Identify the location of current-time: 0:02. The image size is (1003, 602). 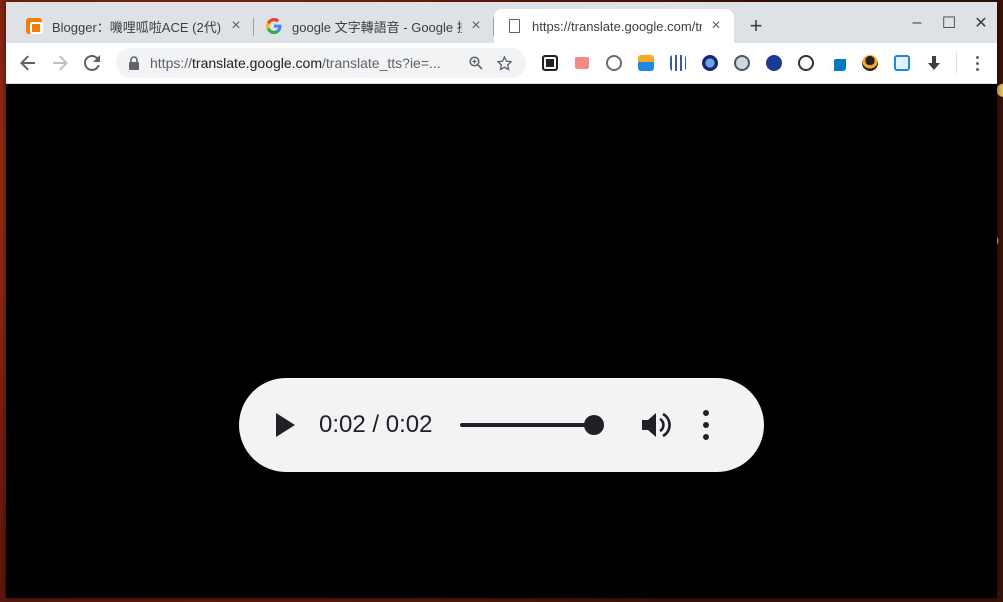
(342, 424).